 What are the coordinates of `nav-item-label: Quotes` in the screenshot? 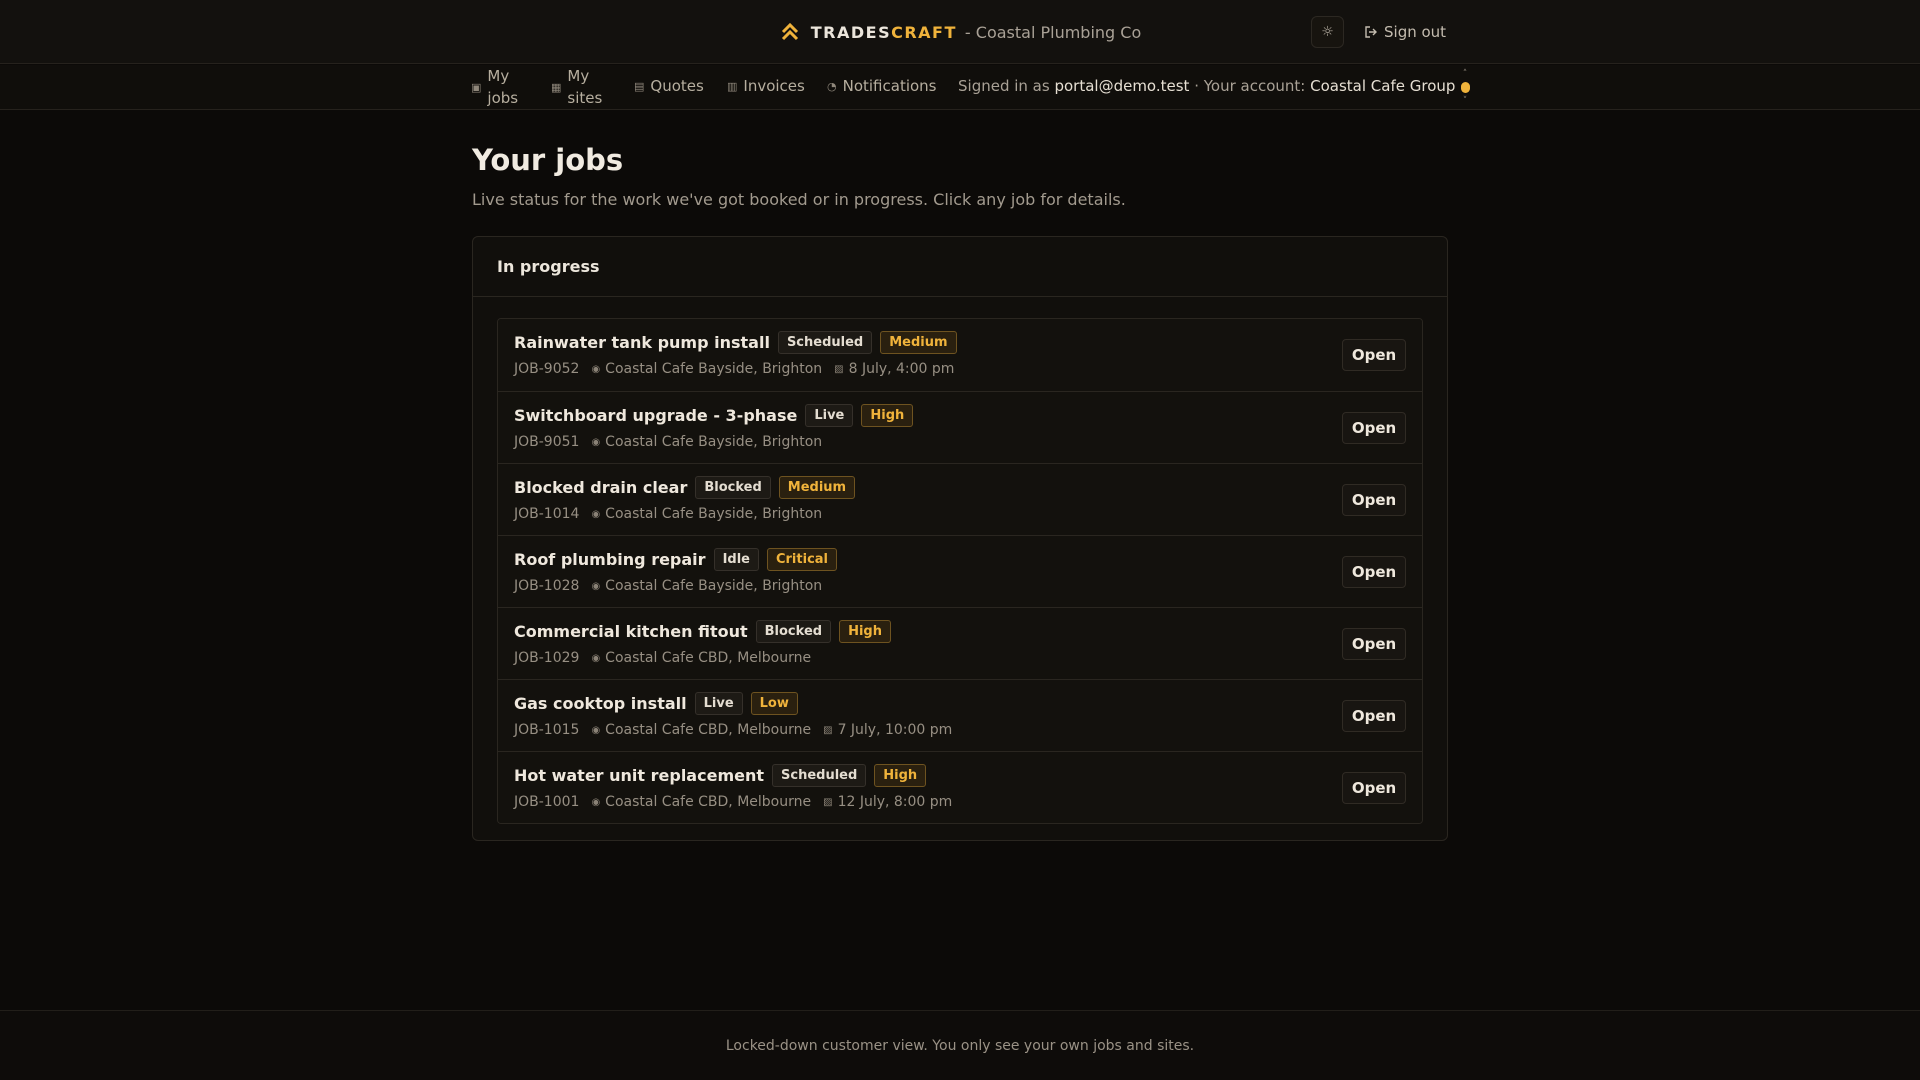 It's located at (677, 86).